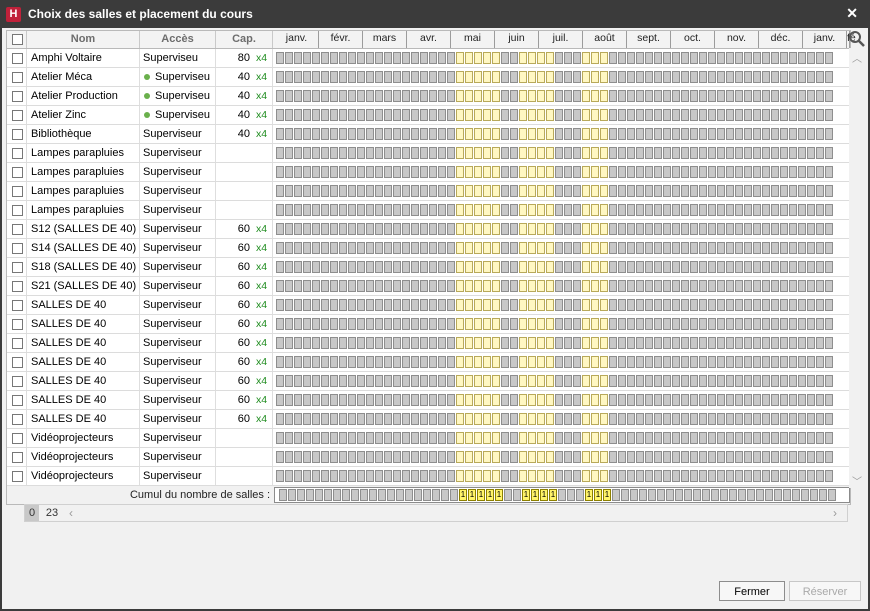 The height and width of the screenshot is (611, 870). Describe the element at coordinates (835, 513) in the screenshot. I see `scroll-right-icon: ›` at that location.